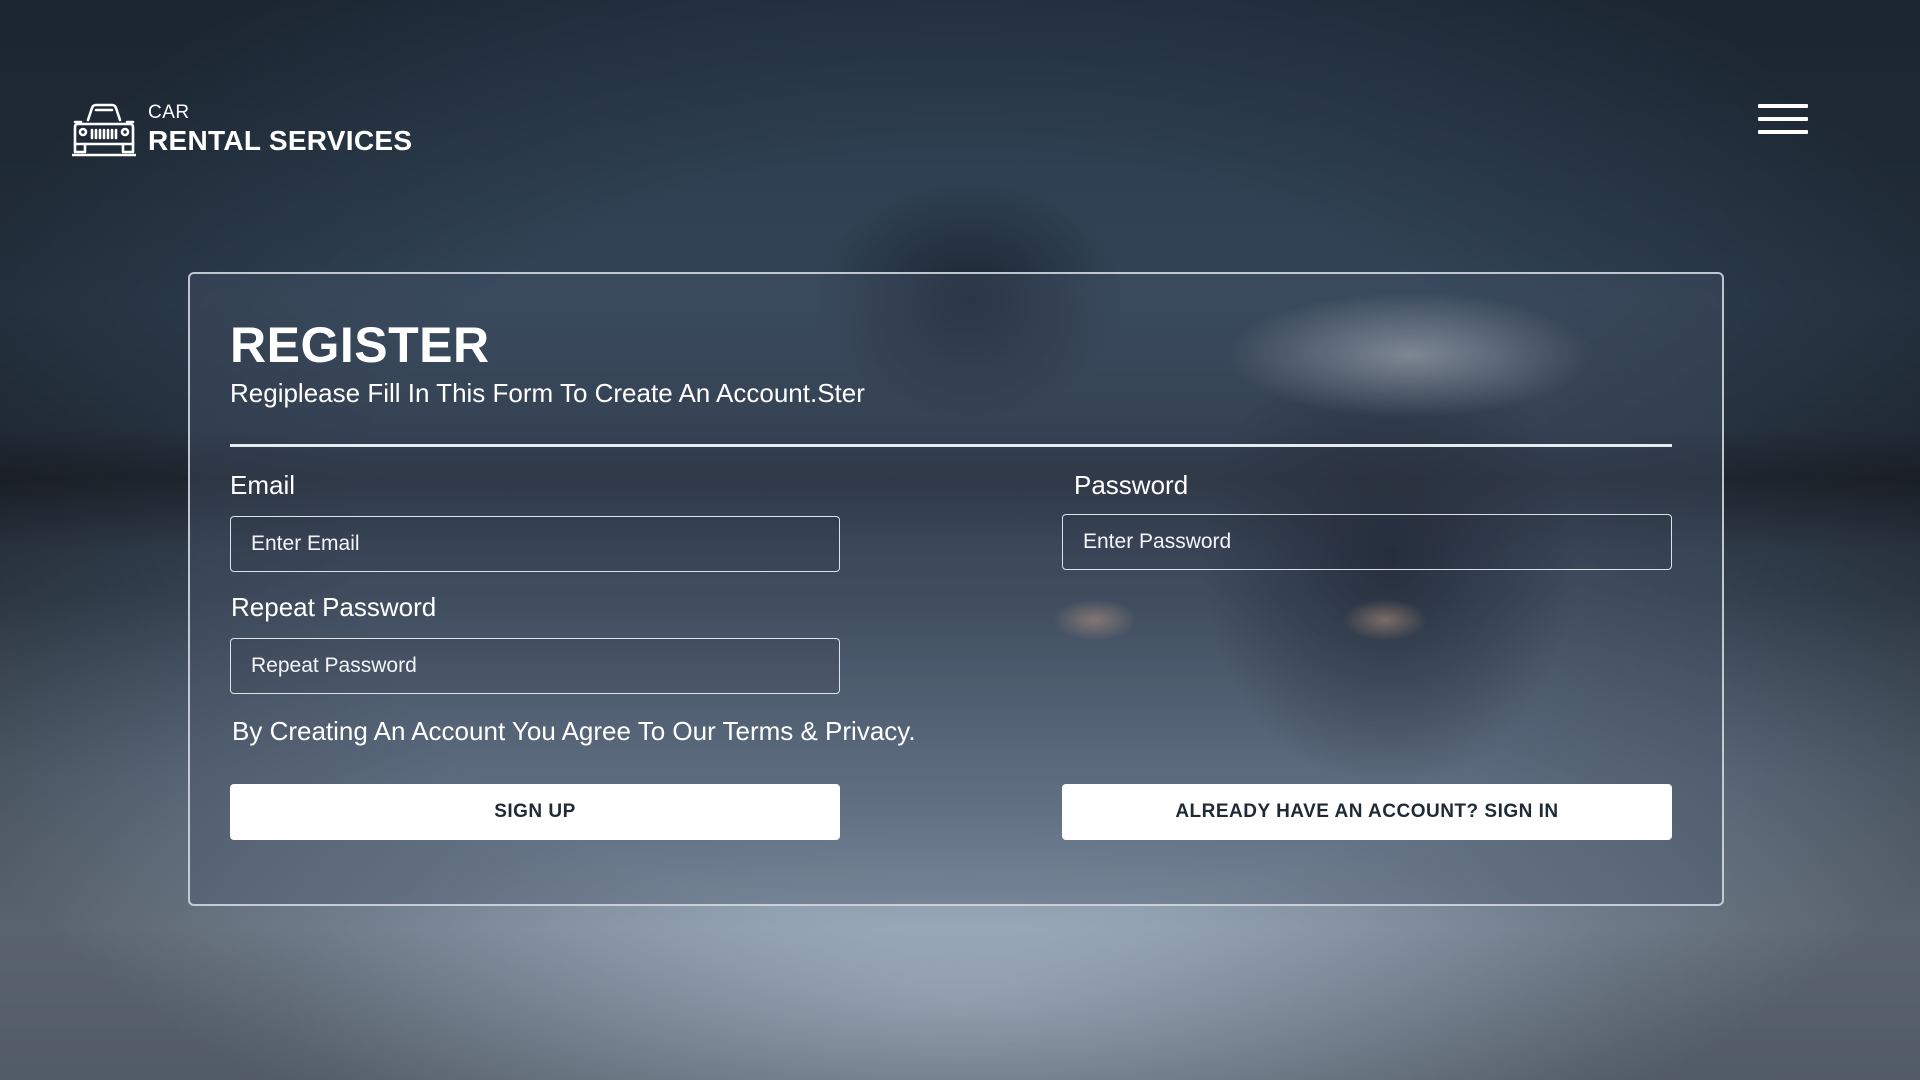 The height and width of the screenshot is (1080, 1920). Describe the element at coordinates (169, 112) in the screenshot. I see `brand-name-small: CAR` at that location.